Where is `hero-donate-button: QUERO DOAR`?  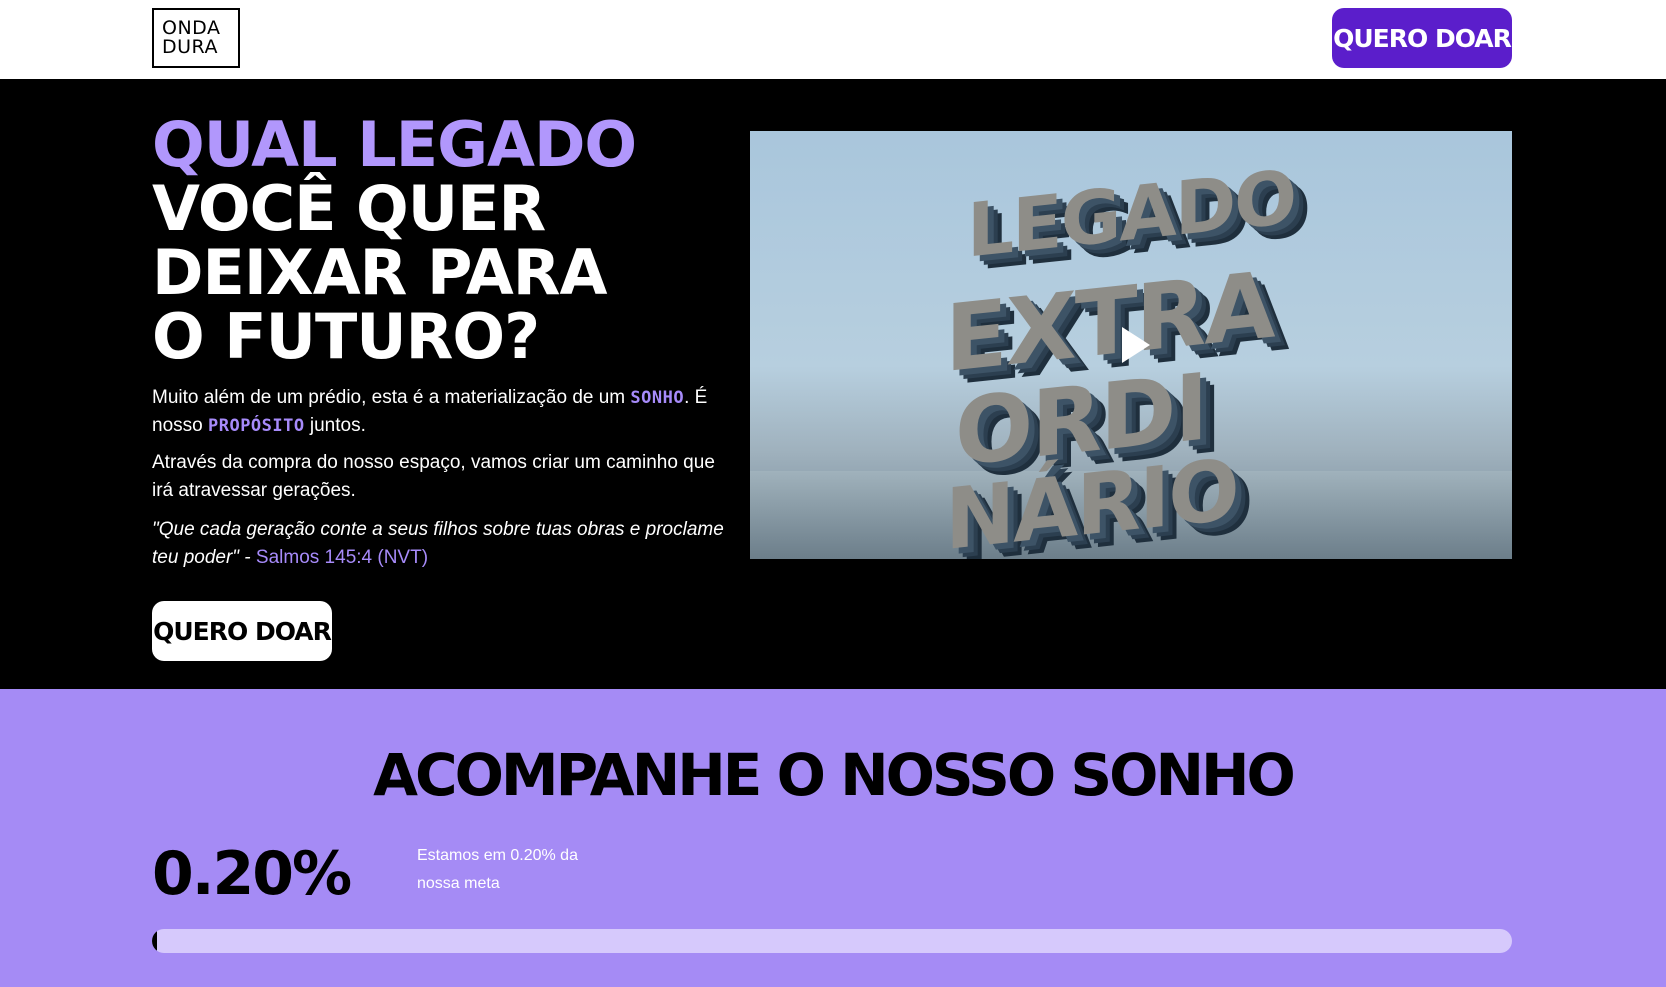
hero-donate-button: QUERO DOAR is located at coordinates (242, 631).